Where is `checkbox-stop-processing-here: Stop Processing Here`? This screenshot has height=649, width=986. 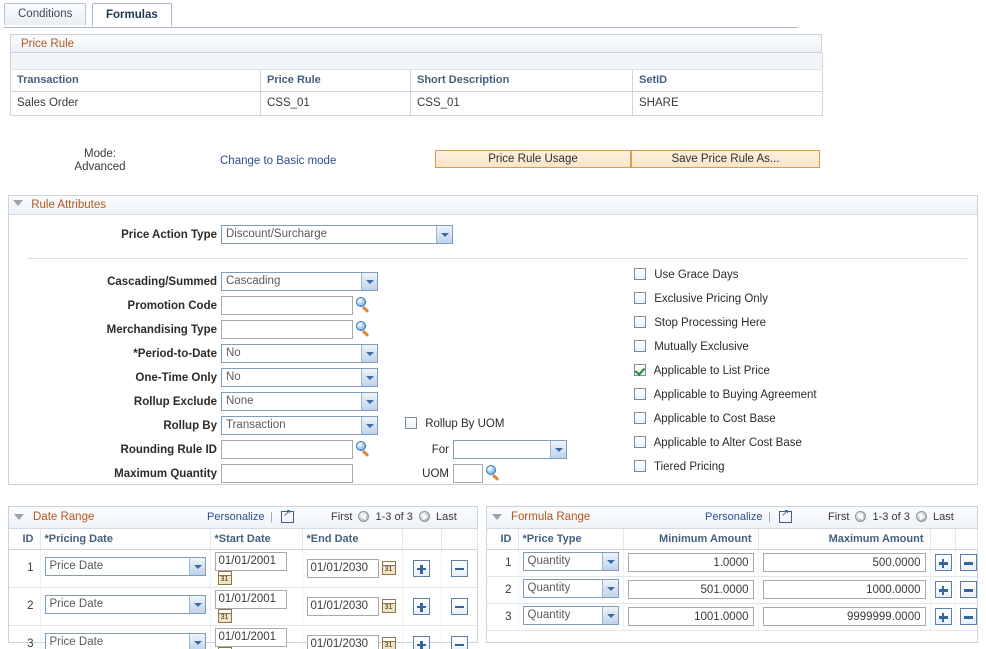 checkbox-stop-processing-here: Stop Processing Here is located at coordinates (700, 322).